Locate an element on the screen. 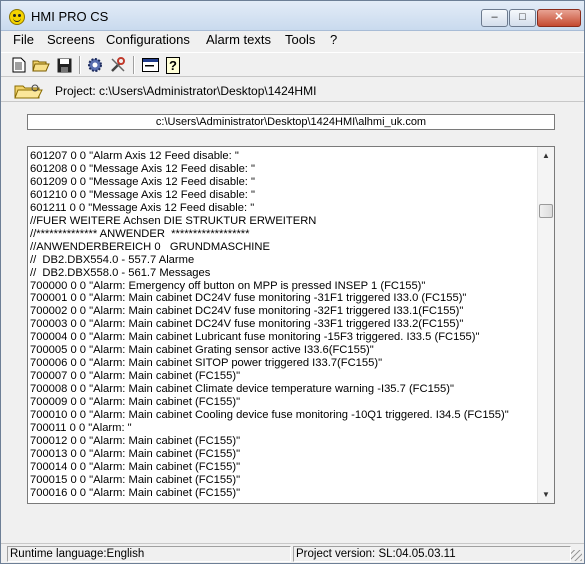 This screenshot has height=564, width=585. menu-file: File is located at coordinates (23, 39).